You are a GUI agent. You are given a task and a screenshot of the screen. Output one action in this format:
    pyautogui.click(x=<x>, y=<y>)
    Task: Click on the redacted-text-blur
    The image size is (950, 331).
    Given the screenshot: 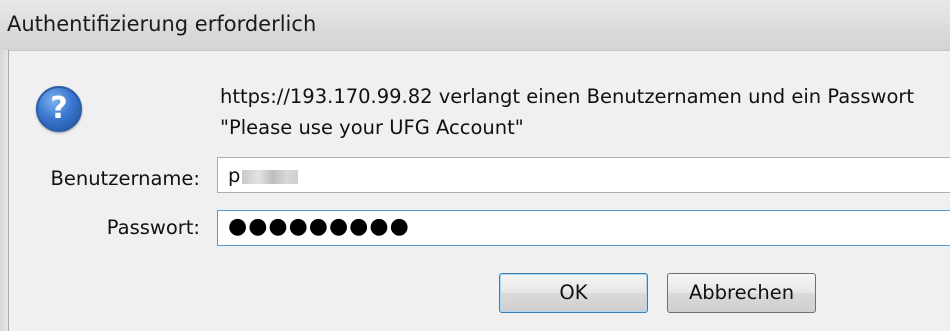 What is the action you would take?
    pyautogui.click(x=270, y=176)
    